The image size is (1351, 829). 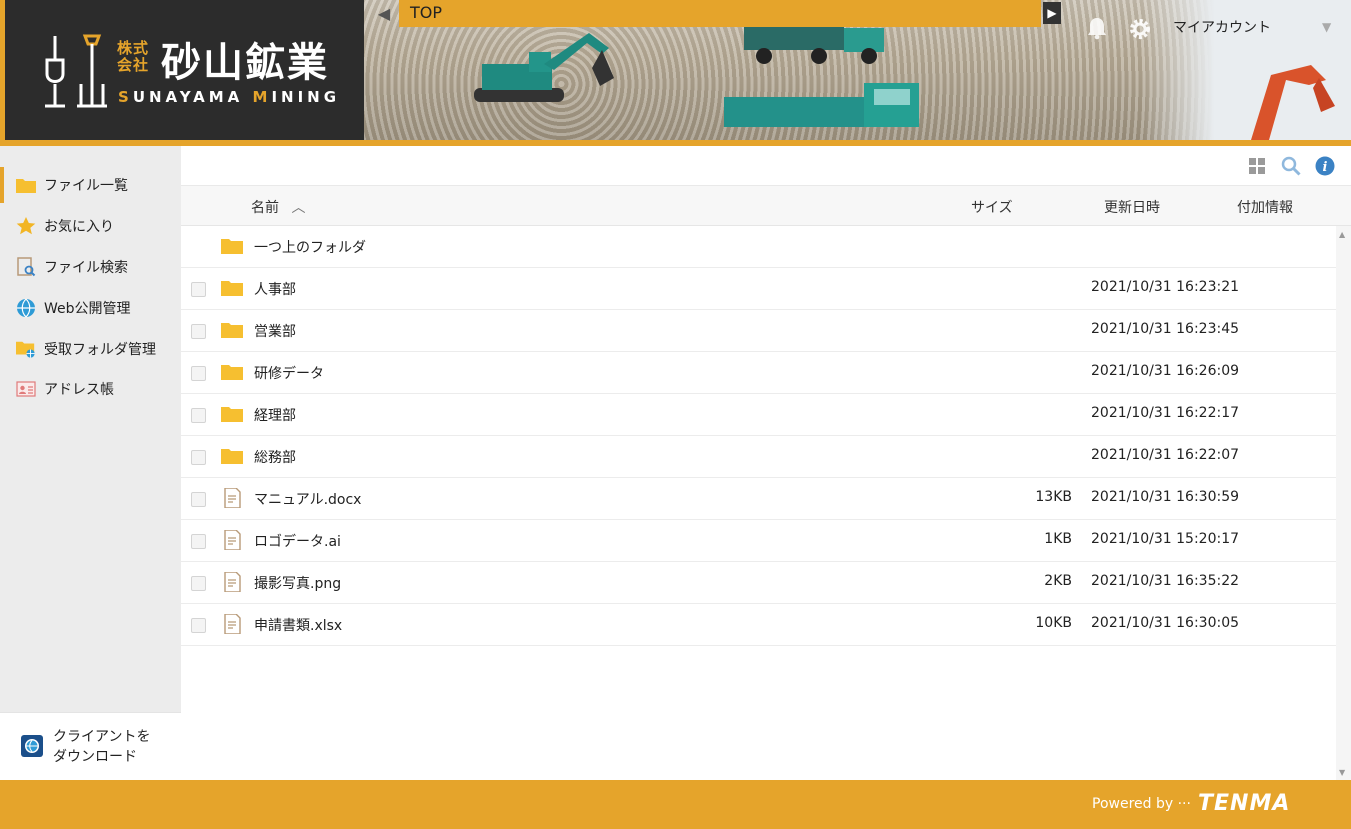 I want to click on sidebar-item-favorites: お気に入り, so click(x=90, y=226).